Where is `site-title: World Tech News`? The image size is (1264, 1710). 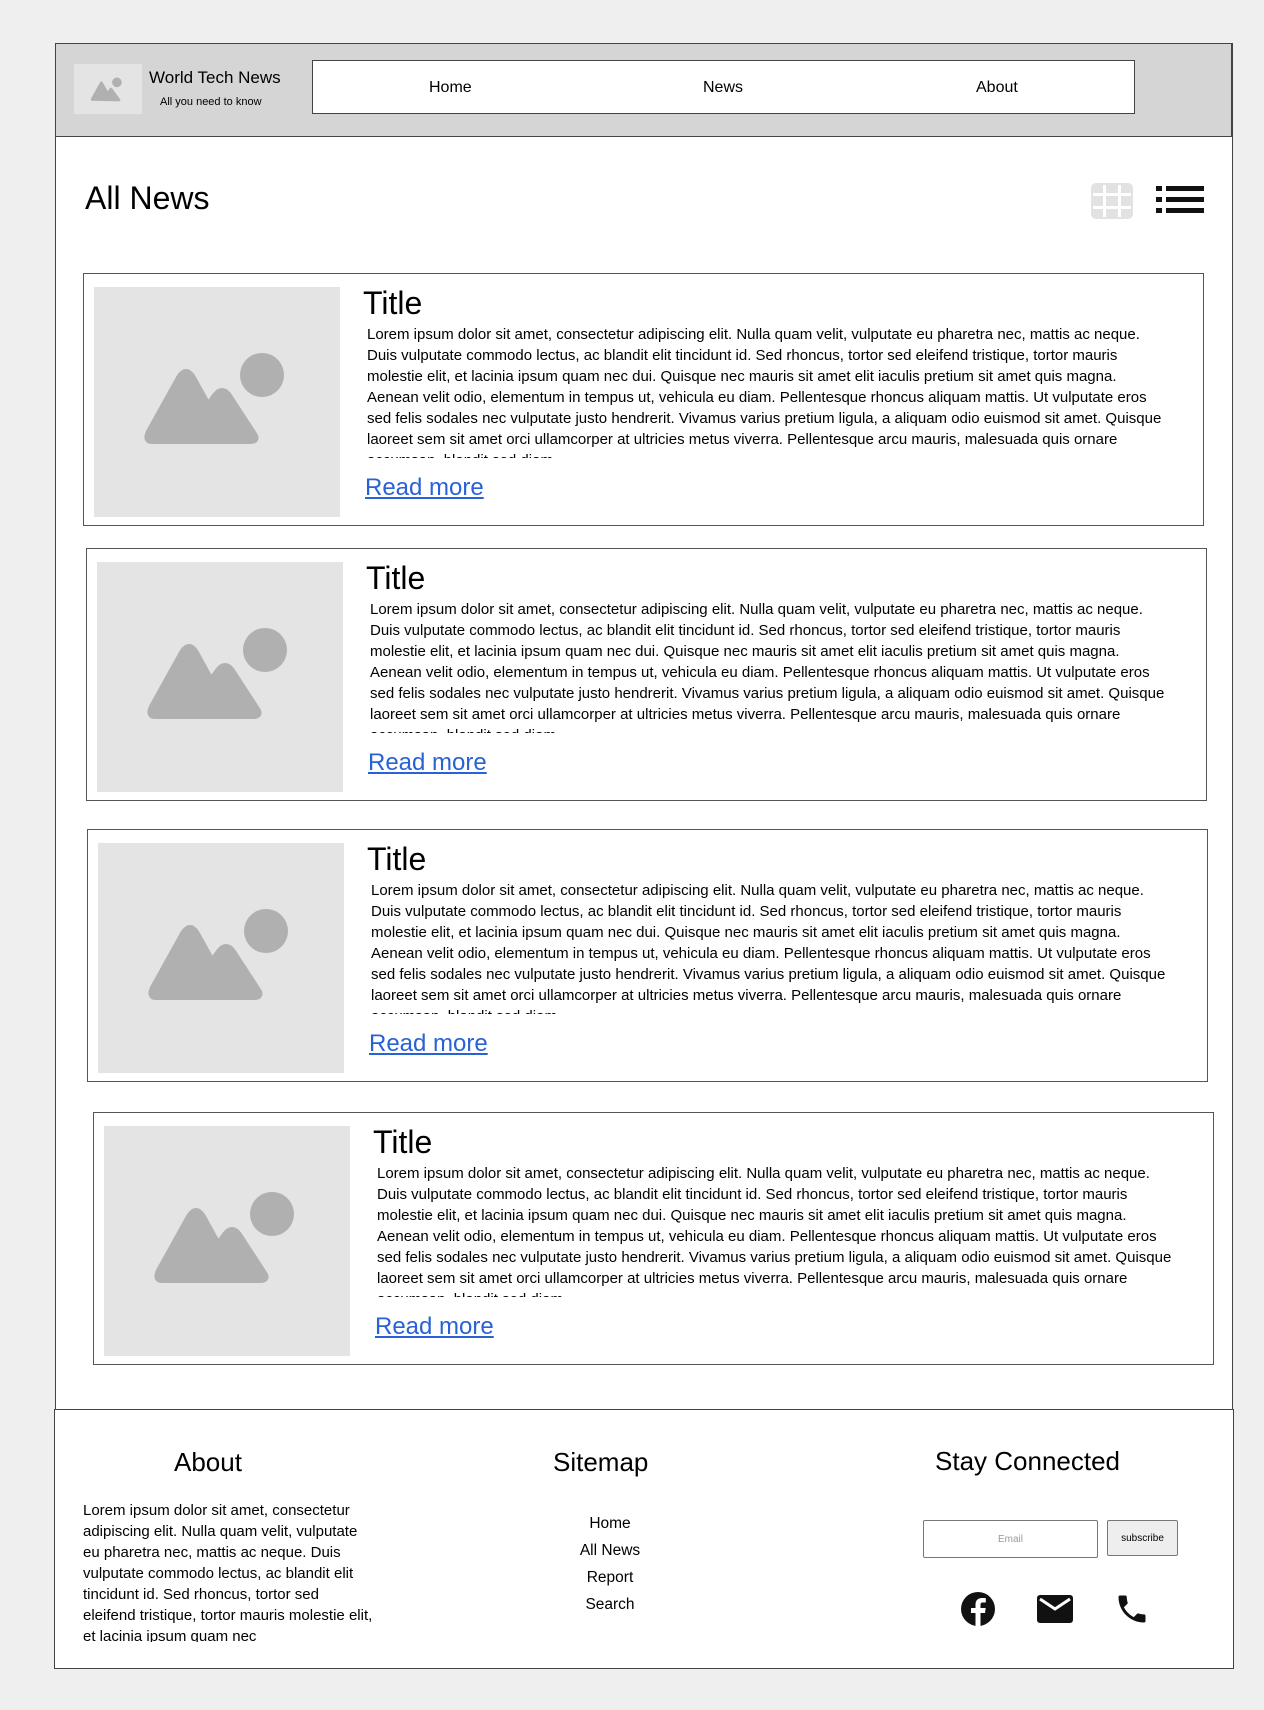
site-title: World Tech News is located at coordinates (215, 77).